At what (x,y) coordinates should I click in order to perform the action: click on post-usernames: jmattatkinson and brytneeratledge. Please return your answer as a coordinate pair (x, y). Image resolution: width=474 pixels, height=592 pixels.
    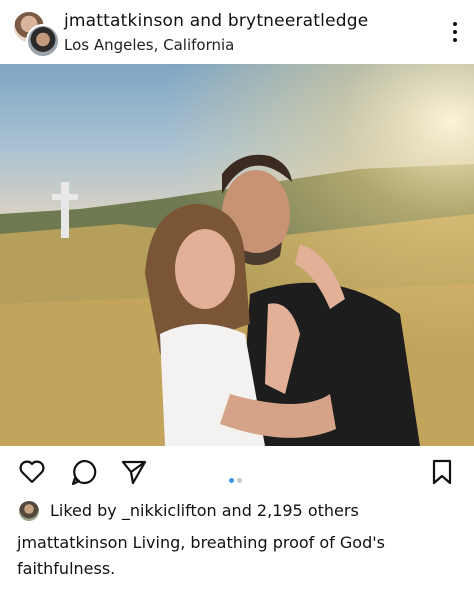
    Looking at the image, I should click on (216, 21).